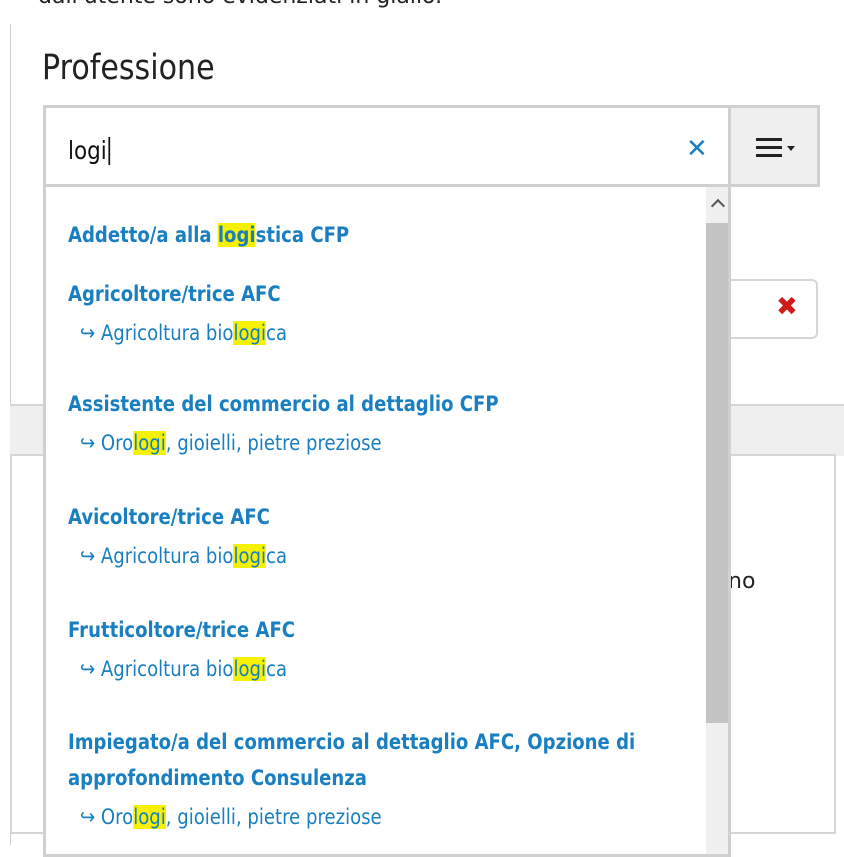  Describe the element at coordinates (769, 309) in the screenshot. I see `background-input-field` at that location.